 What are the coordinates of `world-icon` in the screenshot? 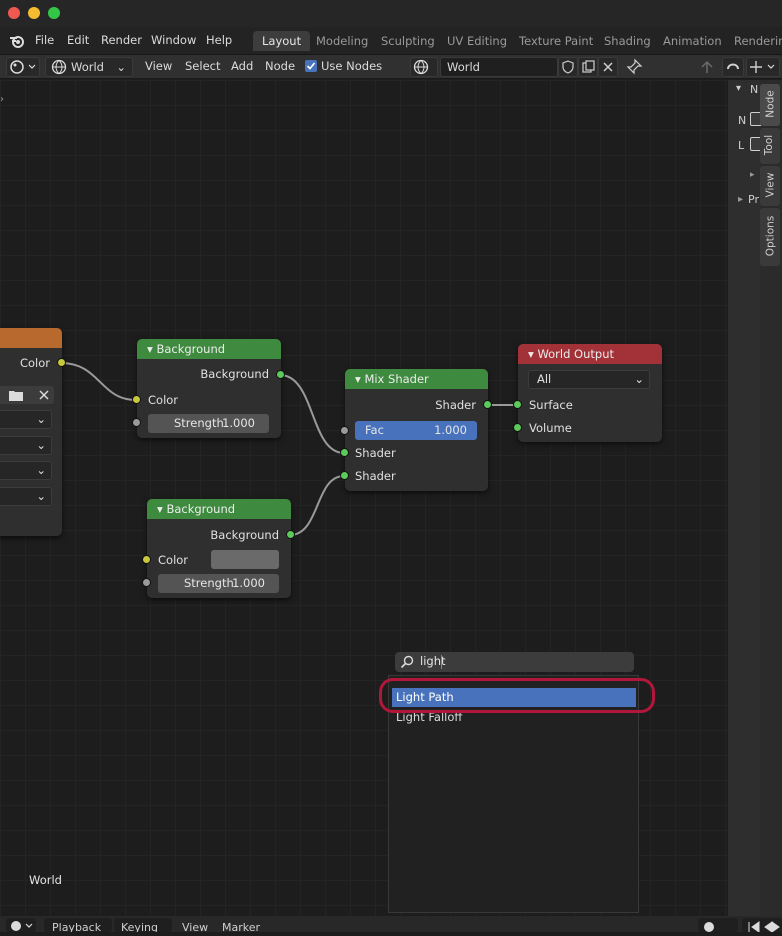 It's located at (59, 69).